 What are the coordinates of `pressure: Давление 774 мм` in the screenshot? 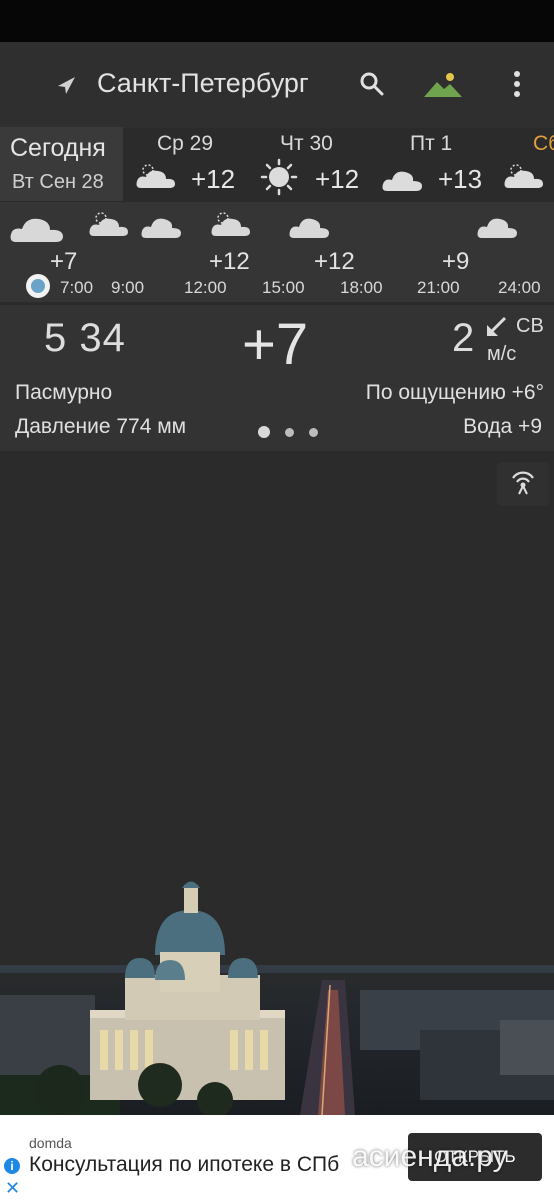 It's located at (101, 426).